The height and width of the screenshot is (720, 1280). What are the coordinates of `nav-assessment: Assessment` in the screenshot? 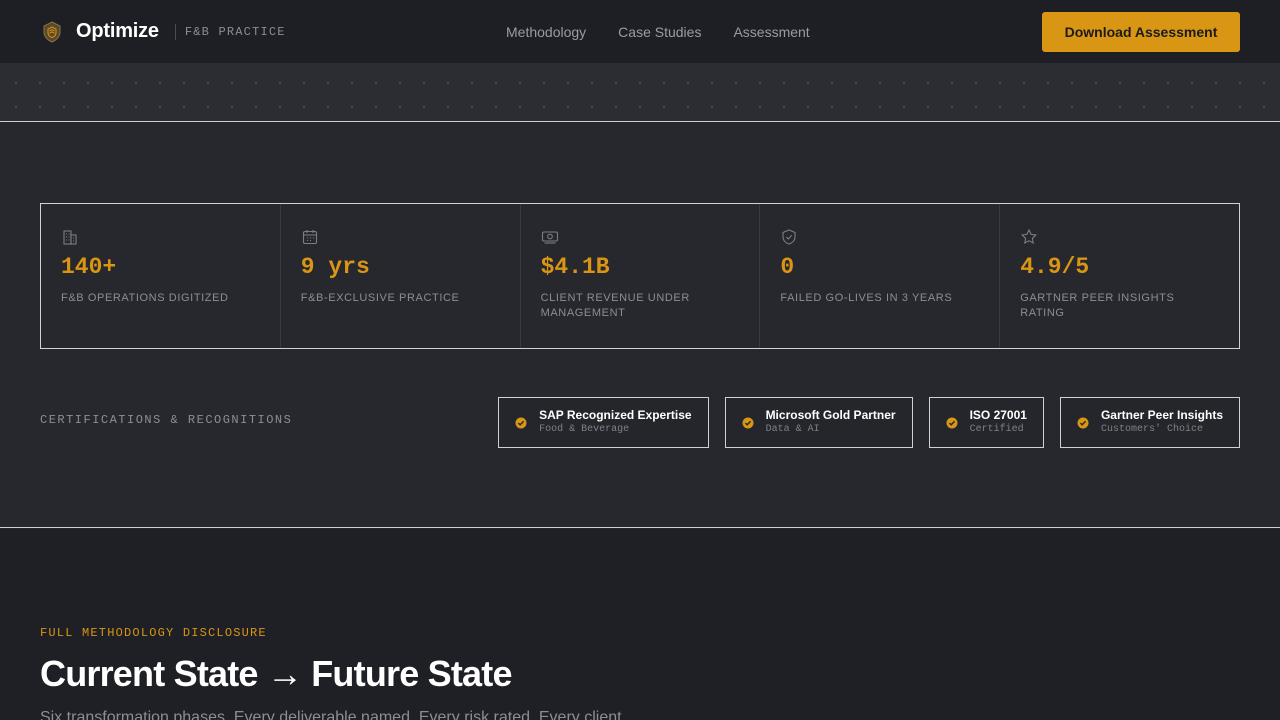 It's located at (771, 32).